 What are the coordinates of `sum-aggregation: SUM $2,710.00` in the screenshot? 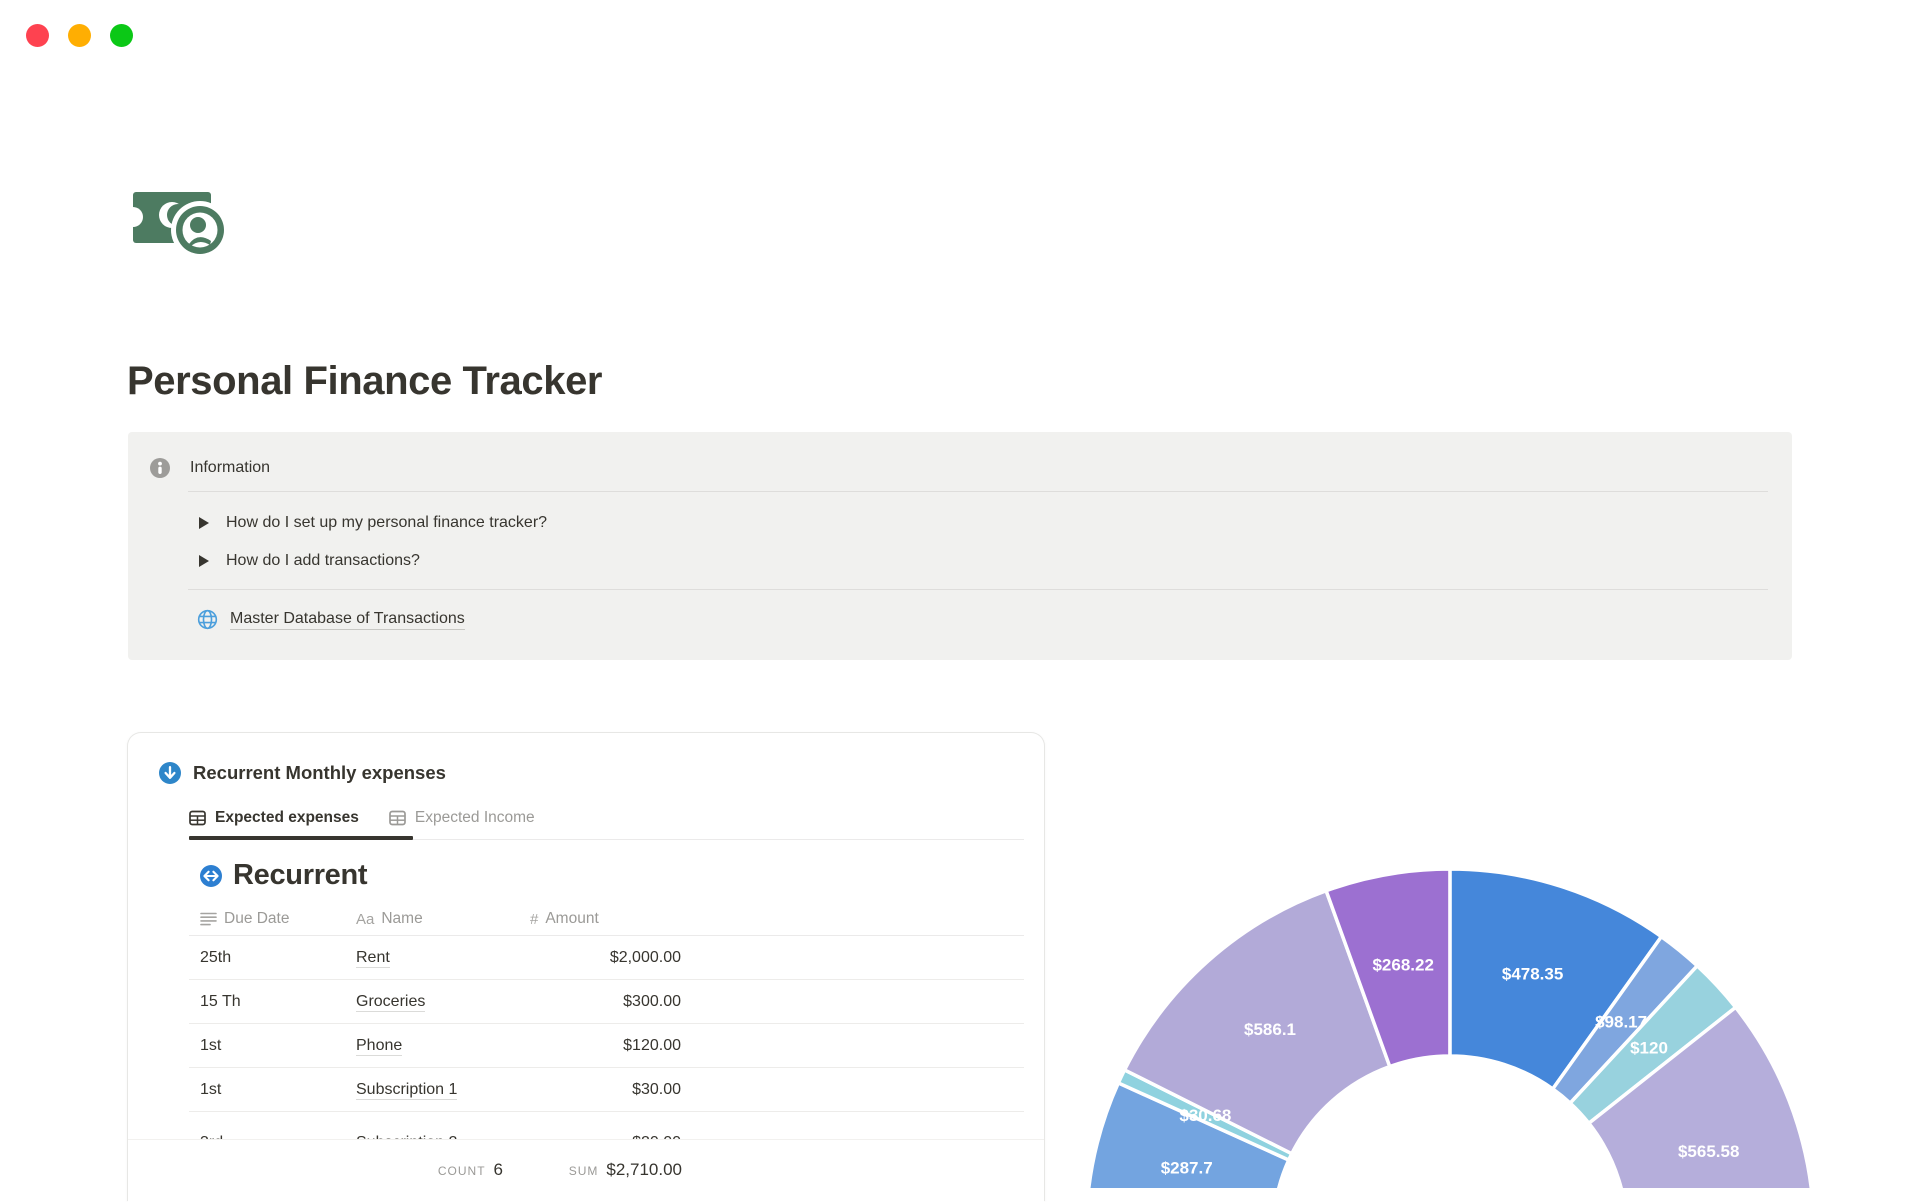 It's located at (625, 1170).